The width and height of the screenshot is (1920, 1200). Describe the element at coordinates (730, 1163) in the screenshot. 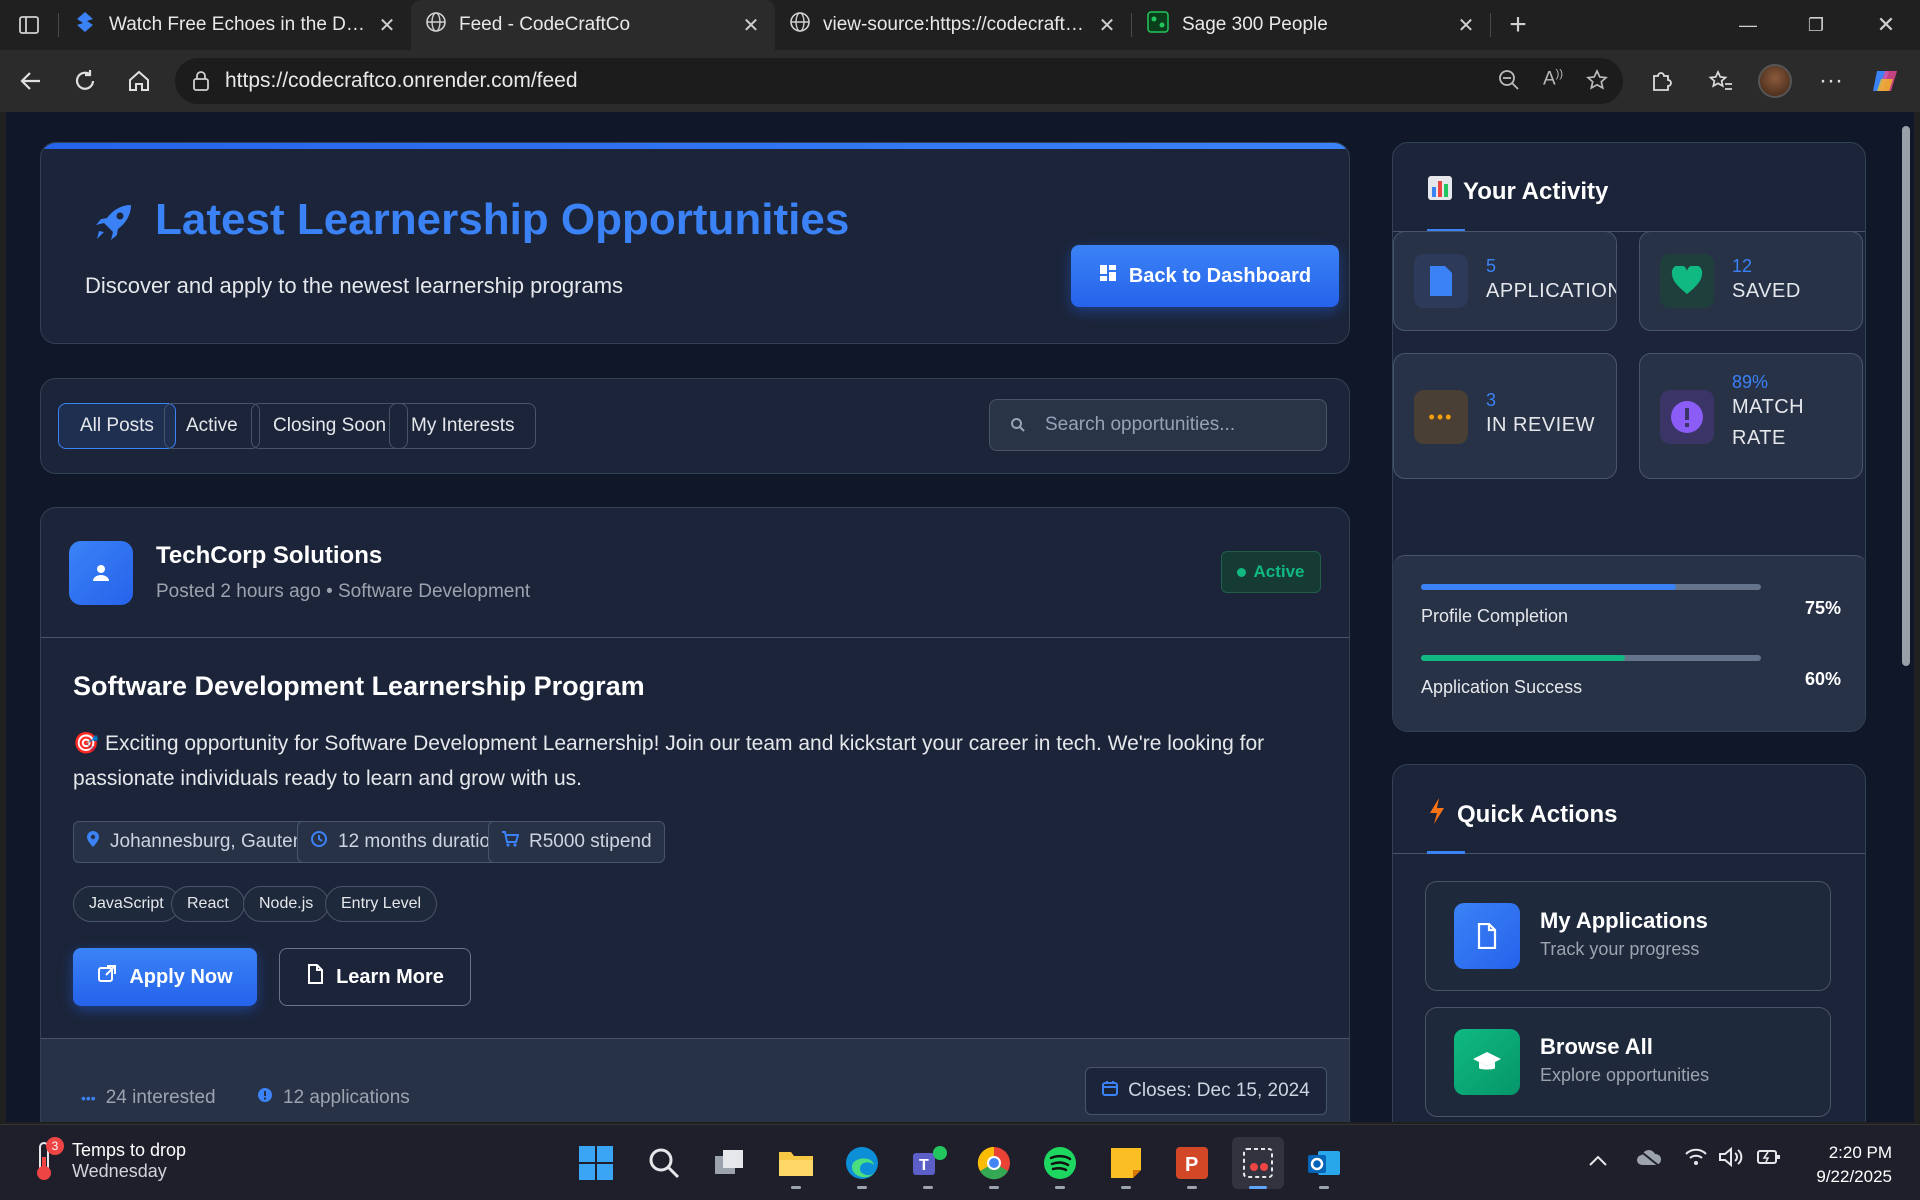

I see `task-view-icon` at that location.